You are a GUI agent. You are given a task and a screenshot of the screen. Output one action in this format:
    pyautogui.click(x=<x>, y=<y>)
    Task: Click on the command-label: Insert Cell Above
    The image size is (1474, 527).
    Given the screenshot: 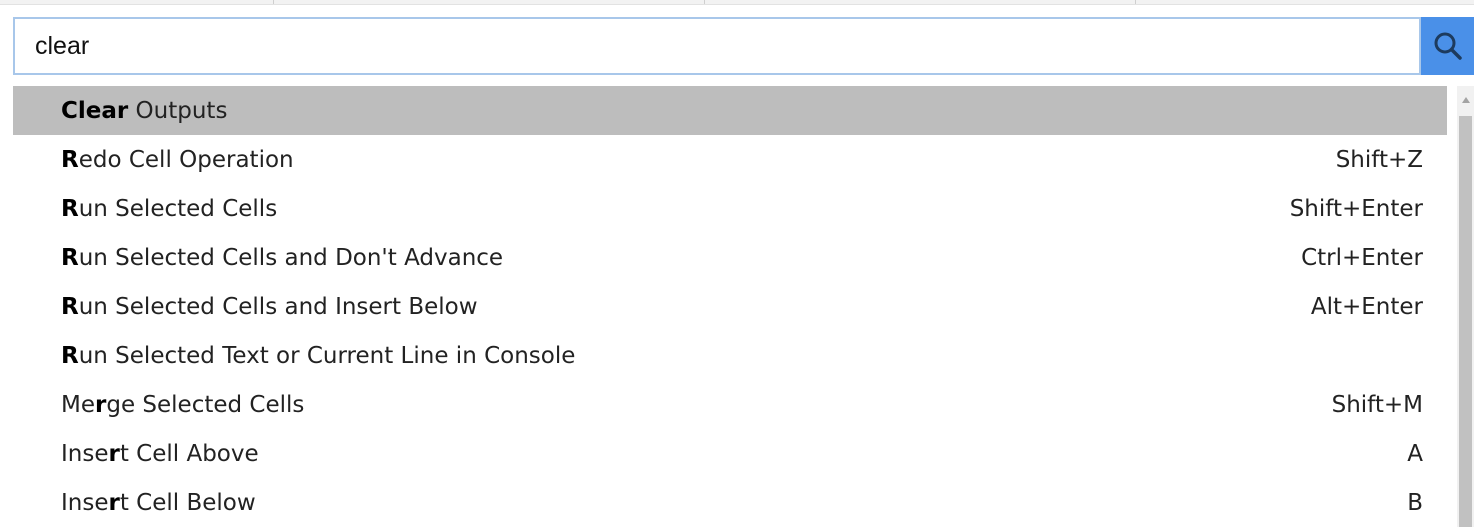 What is the action you would take?
    pyautogui.click(x=160, y=453)
    